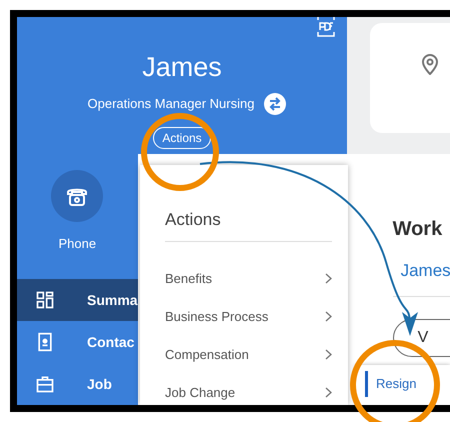 The height and width of the screenshot is (422, 450). Describe the element at coordinates (275, 104) in the screenshot. I see `swap-icon` at that location.